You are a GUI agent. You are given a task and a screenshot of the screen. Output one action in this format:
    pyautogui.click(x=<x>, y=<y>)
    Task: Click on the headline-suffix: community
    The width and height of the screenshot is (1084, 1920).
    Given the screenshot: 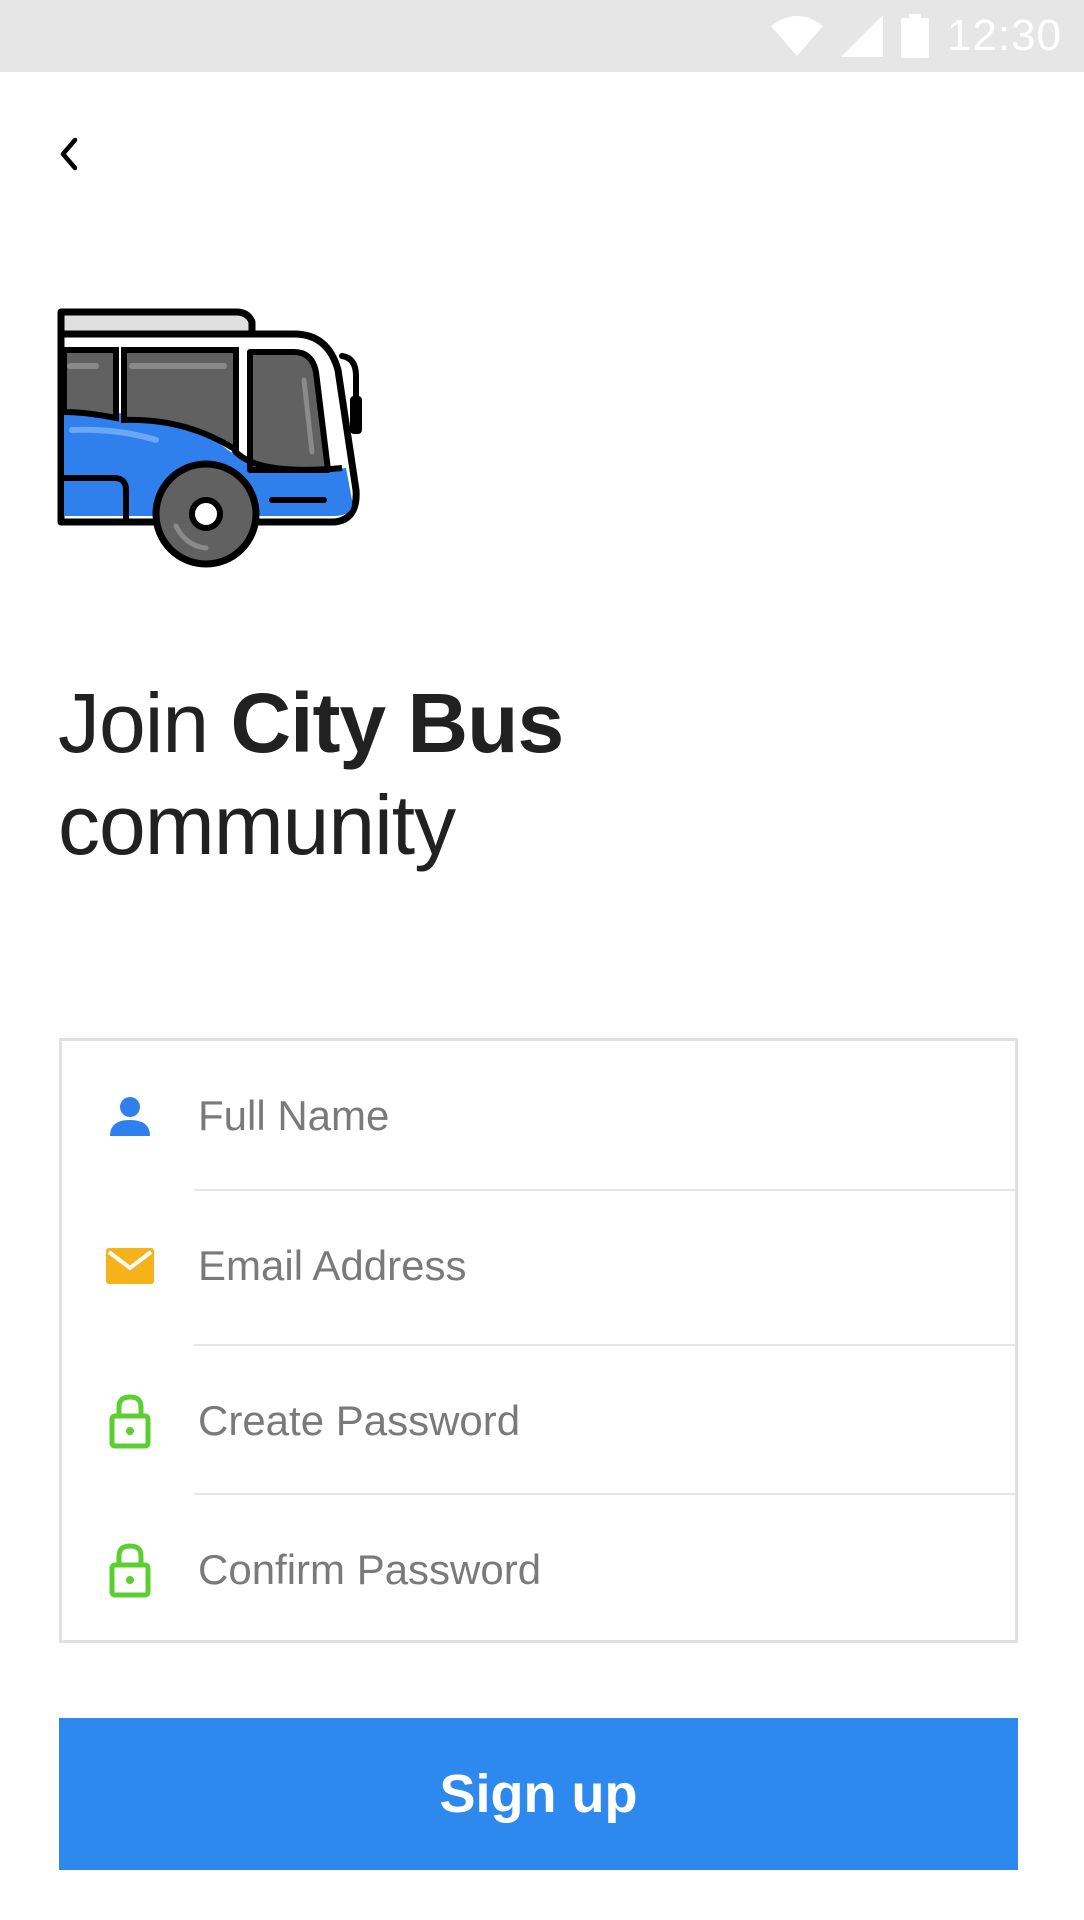 What is the action you would take?
    pyautogui.click(x=257, y=825)
    